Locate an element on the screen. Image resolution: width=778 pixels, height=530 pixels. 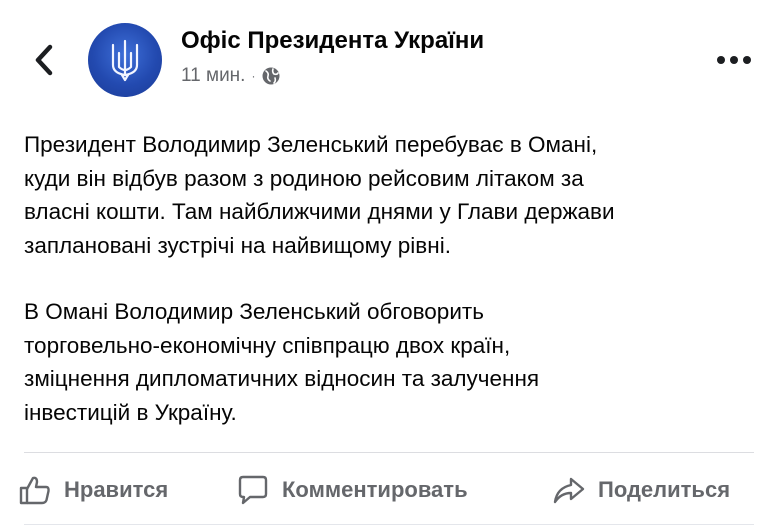
more-options-button is located at coordinates (734, 60).